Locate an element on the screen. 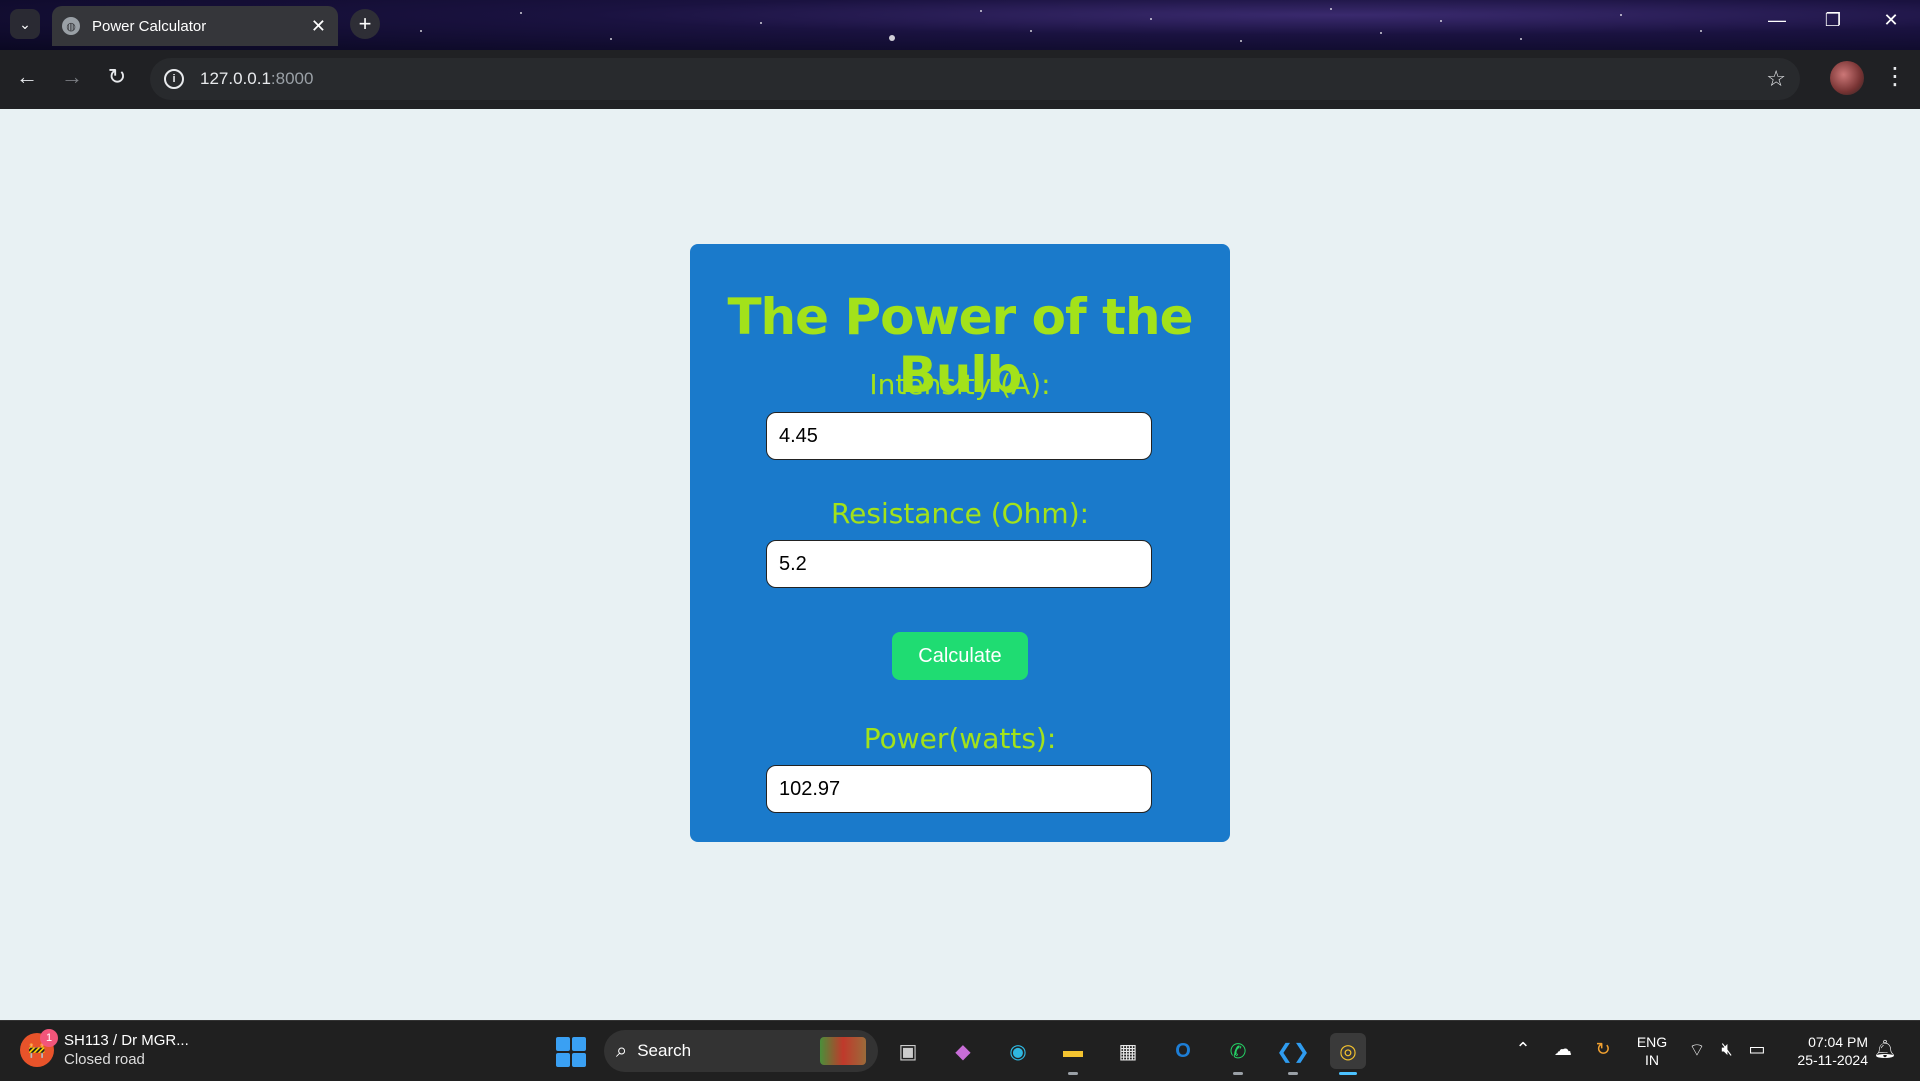 Image resolution: width=1920 pixels, height=1081 pixels. search-placeholder: Search is located at coordinates (664, 1050).